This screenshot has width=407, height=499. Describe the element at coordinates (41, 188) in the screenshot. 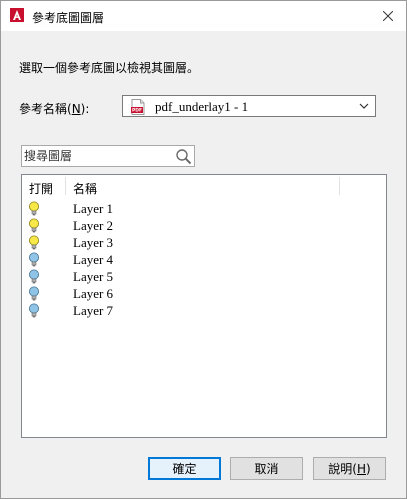

I see `column-header-on: 打開` at that location.